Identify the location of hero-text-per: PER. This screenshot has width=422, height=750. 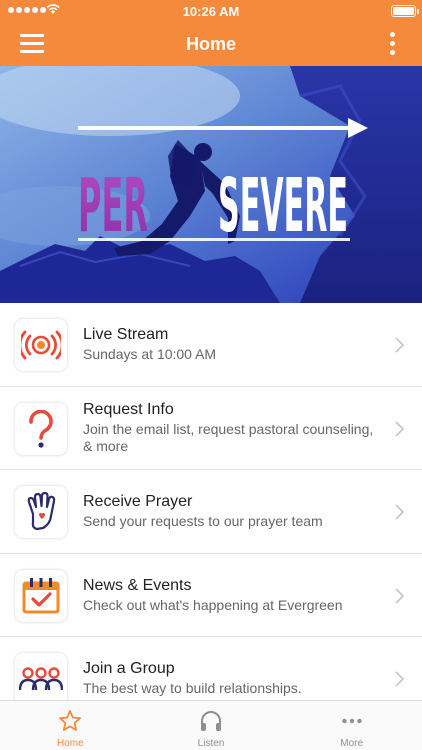
(113, 206).